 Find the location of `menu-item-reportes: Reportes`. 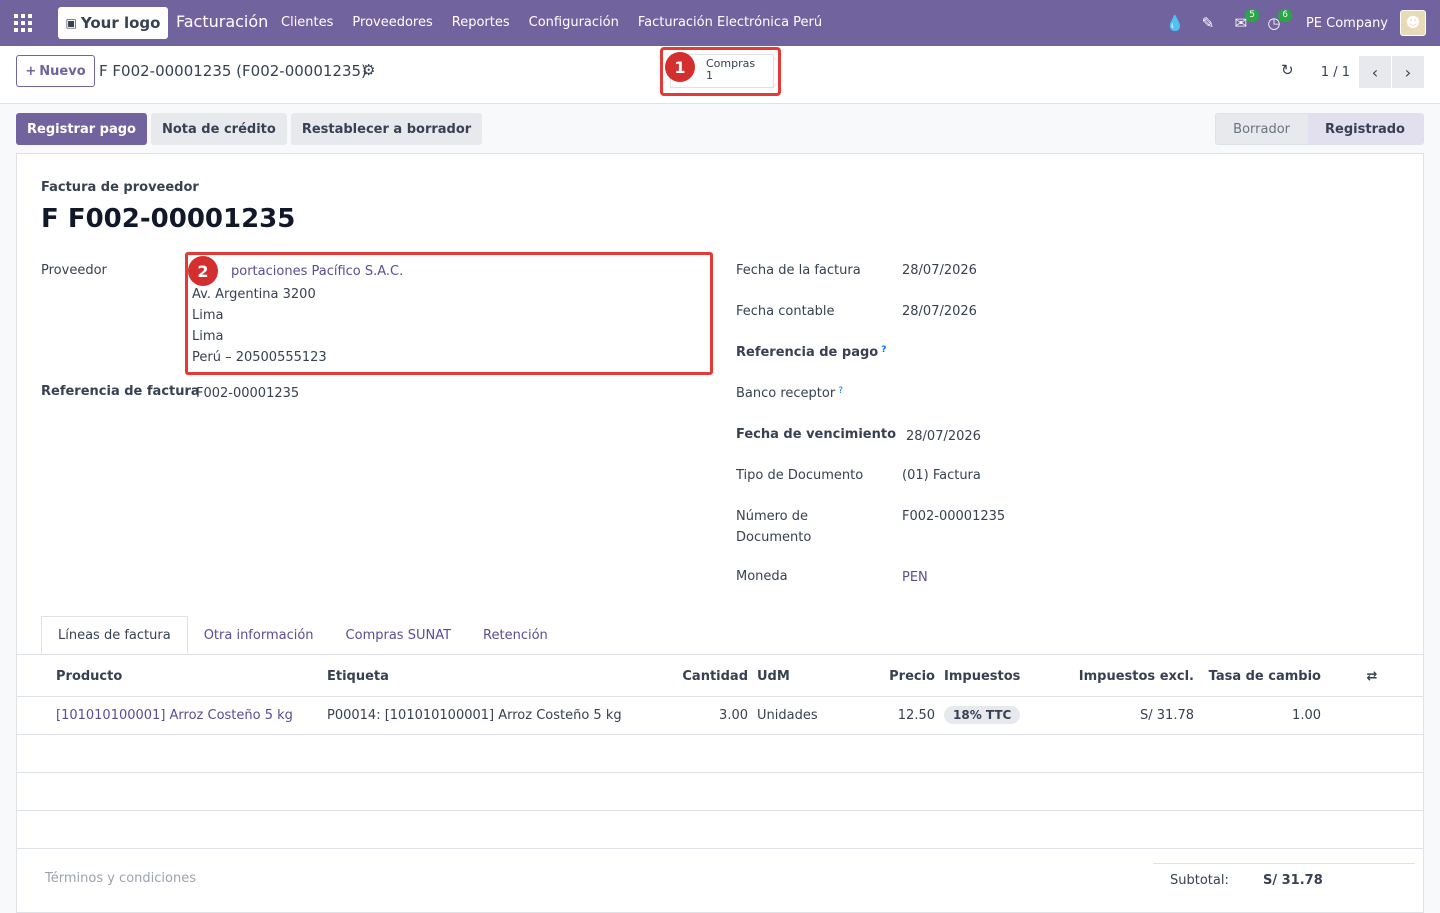

menu-item-reportes: Reportes is located at coordinates (481, 22).